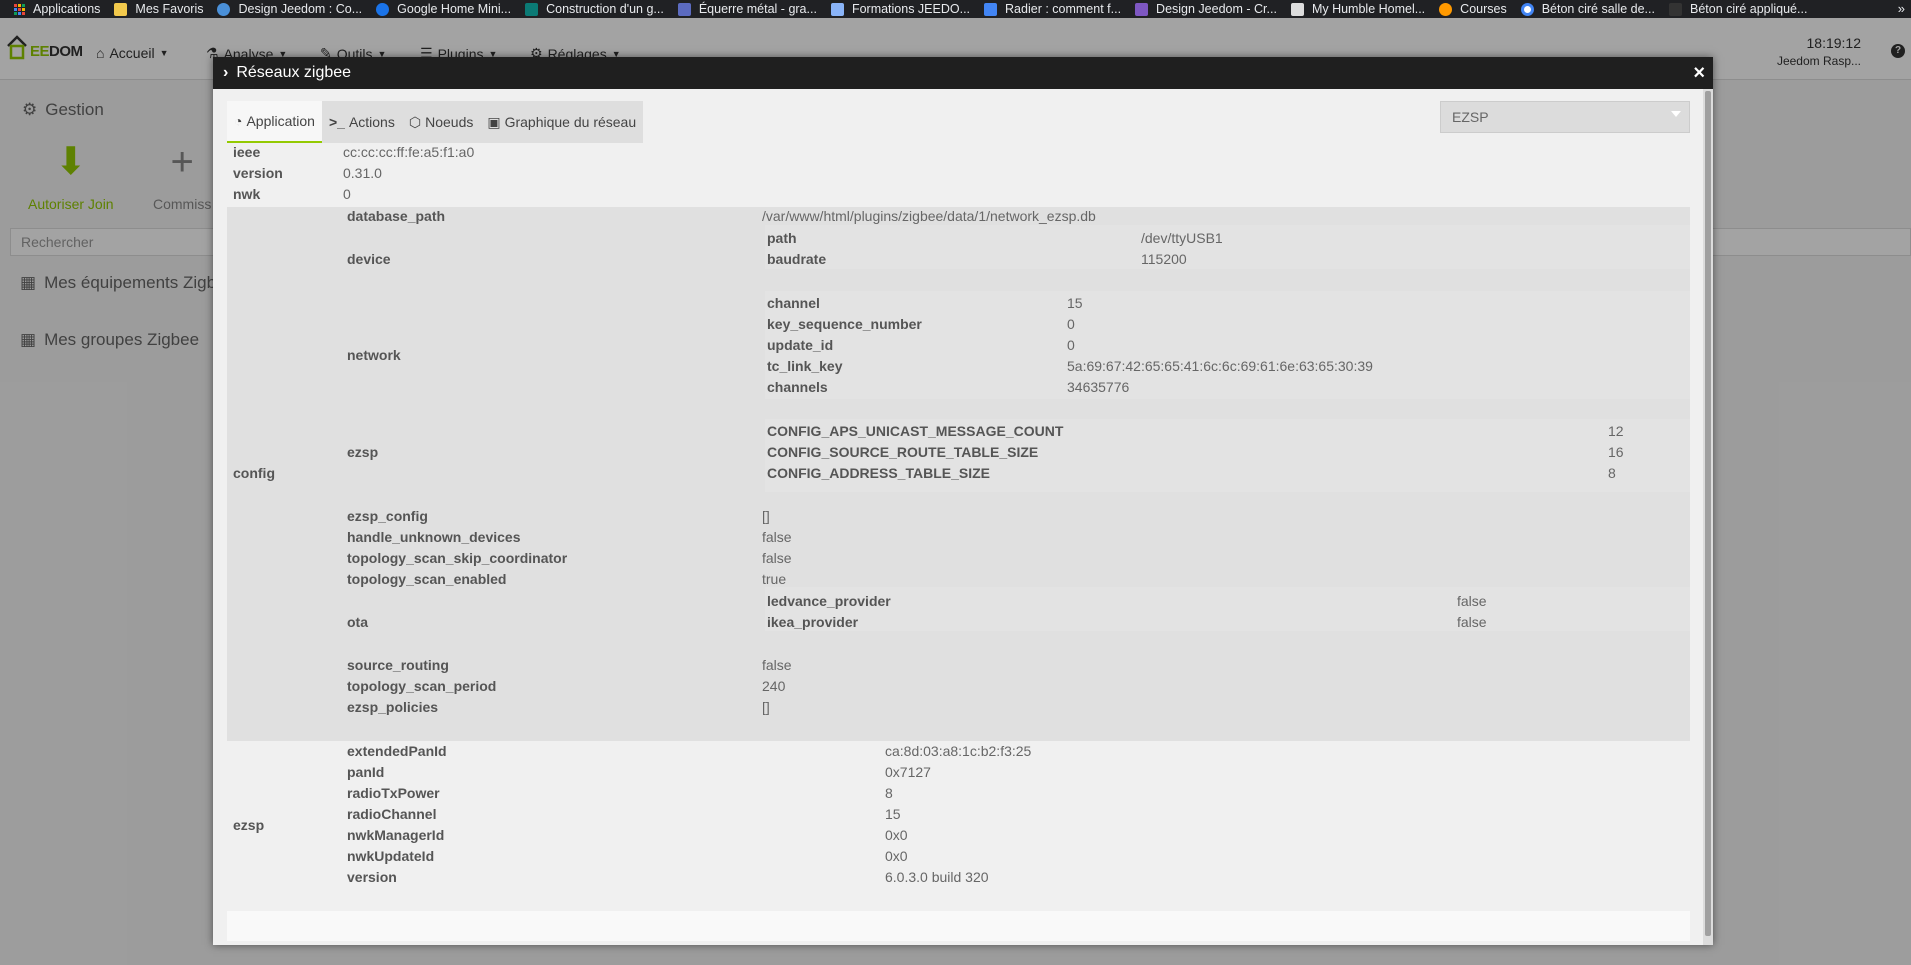 The image size is (1911, 965). Describe the element at coordinates (561, 122) in the screenshot. I see `tab-graphique: ▣ Graphique du réseau` at that location.